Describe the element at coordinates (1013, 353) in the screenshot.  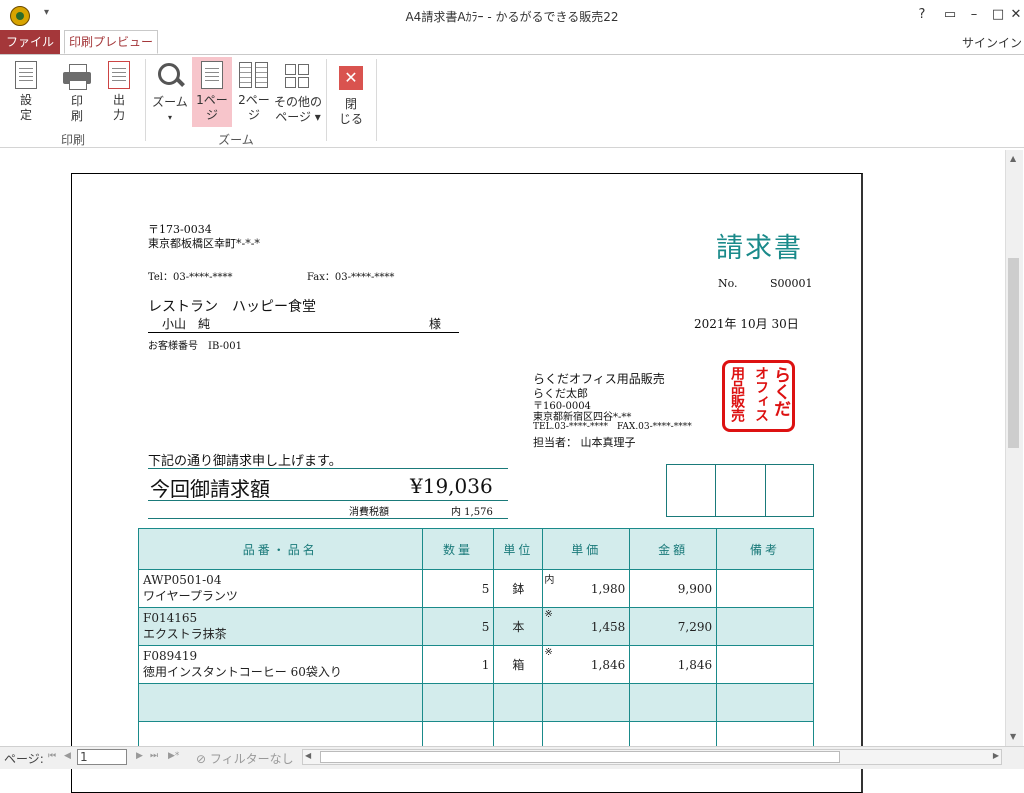
I see `vertical-scroll-thumb` at that location.